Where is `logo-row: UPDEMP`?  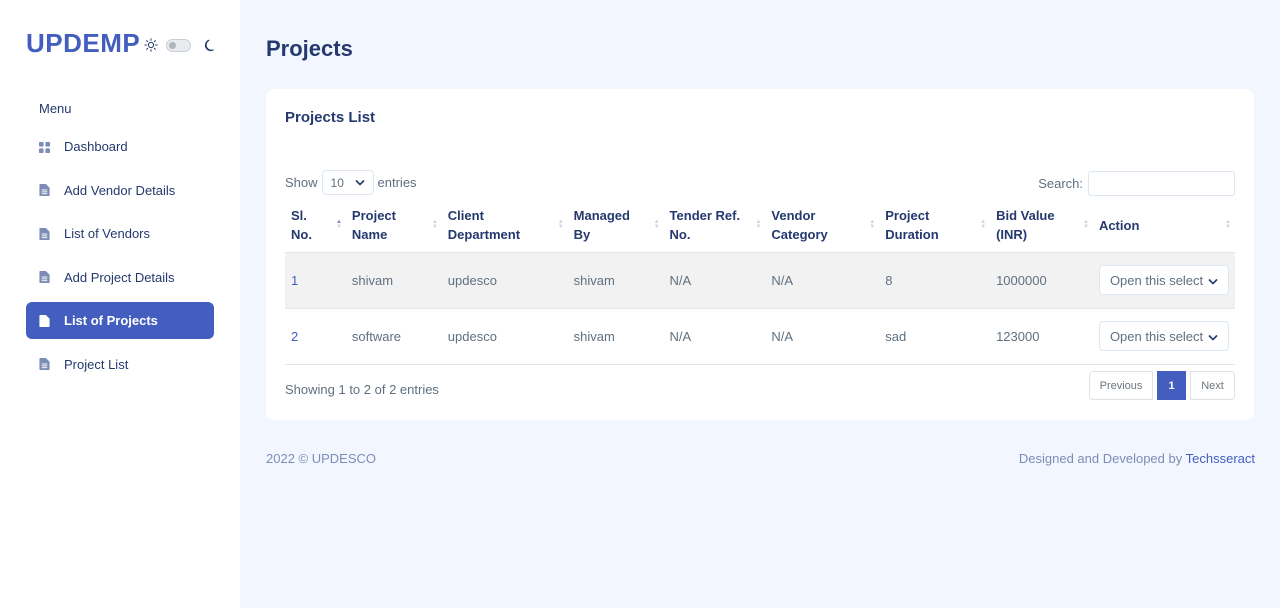
logo-row: UPDEMP is located at coordinates (122, 43).